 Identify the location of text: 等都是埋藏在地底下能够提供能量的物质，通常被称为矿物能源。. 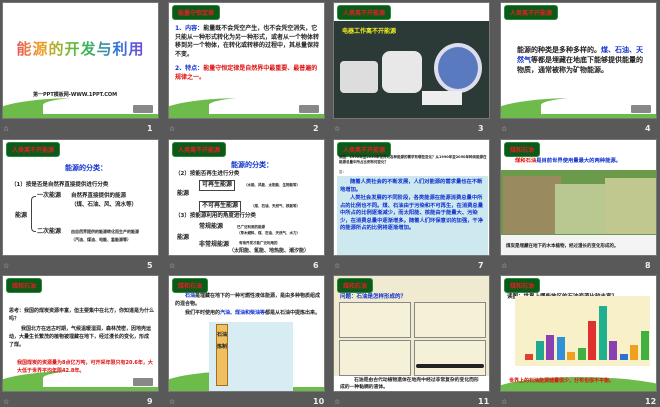
(580, 65).